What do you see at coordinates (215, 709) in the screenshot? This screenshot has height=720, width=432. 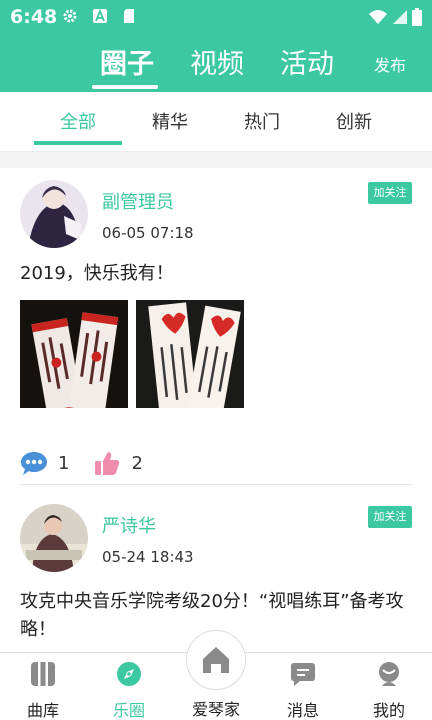 I see `nav-home-label: 爱琴家` at bounding box center [215, 709].